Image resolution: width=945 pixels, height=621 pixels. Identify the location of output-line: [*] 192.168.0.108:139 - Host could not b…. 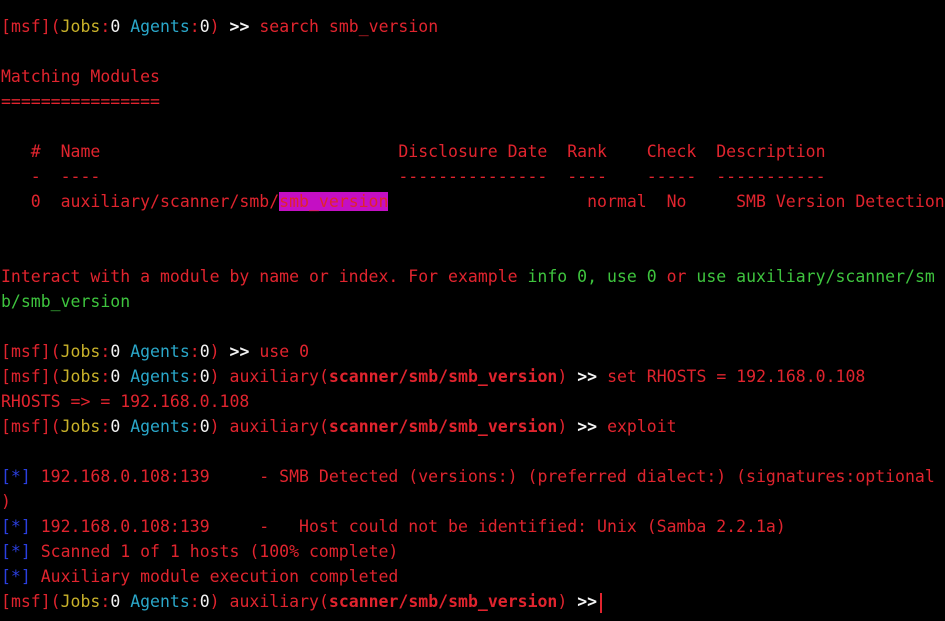
(393, 526).